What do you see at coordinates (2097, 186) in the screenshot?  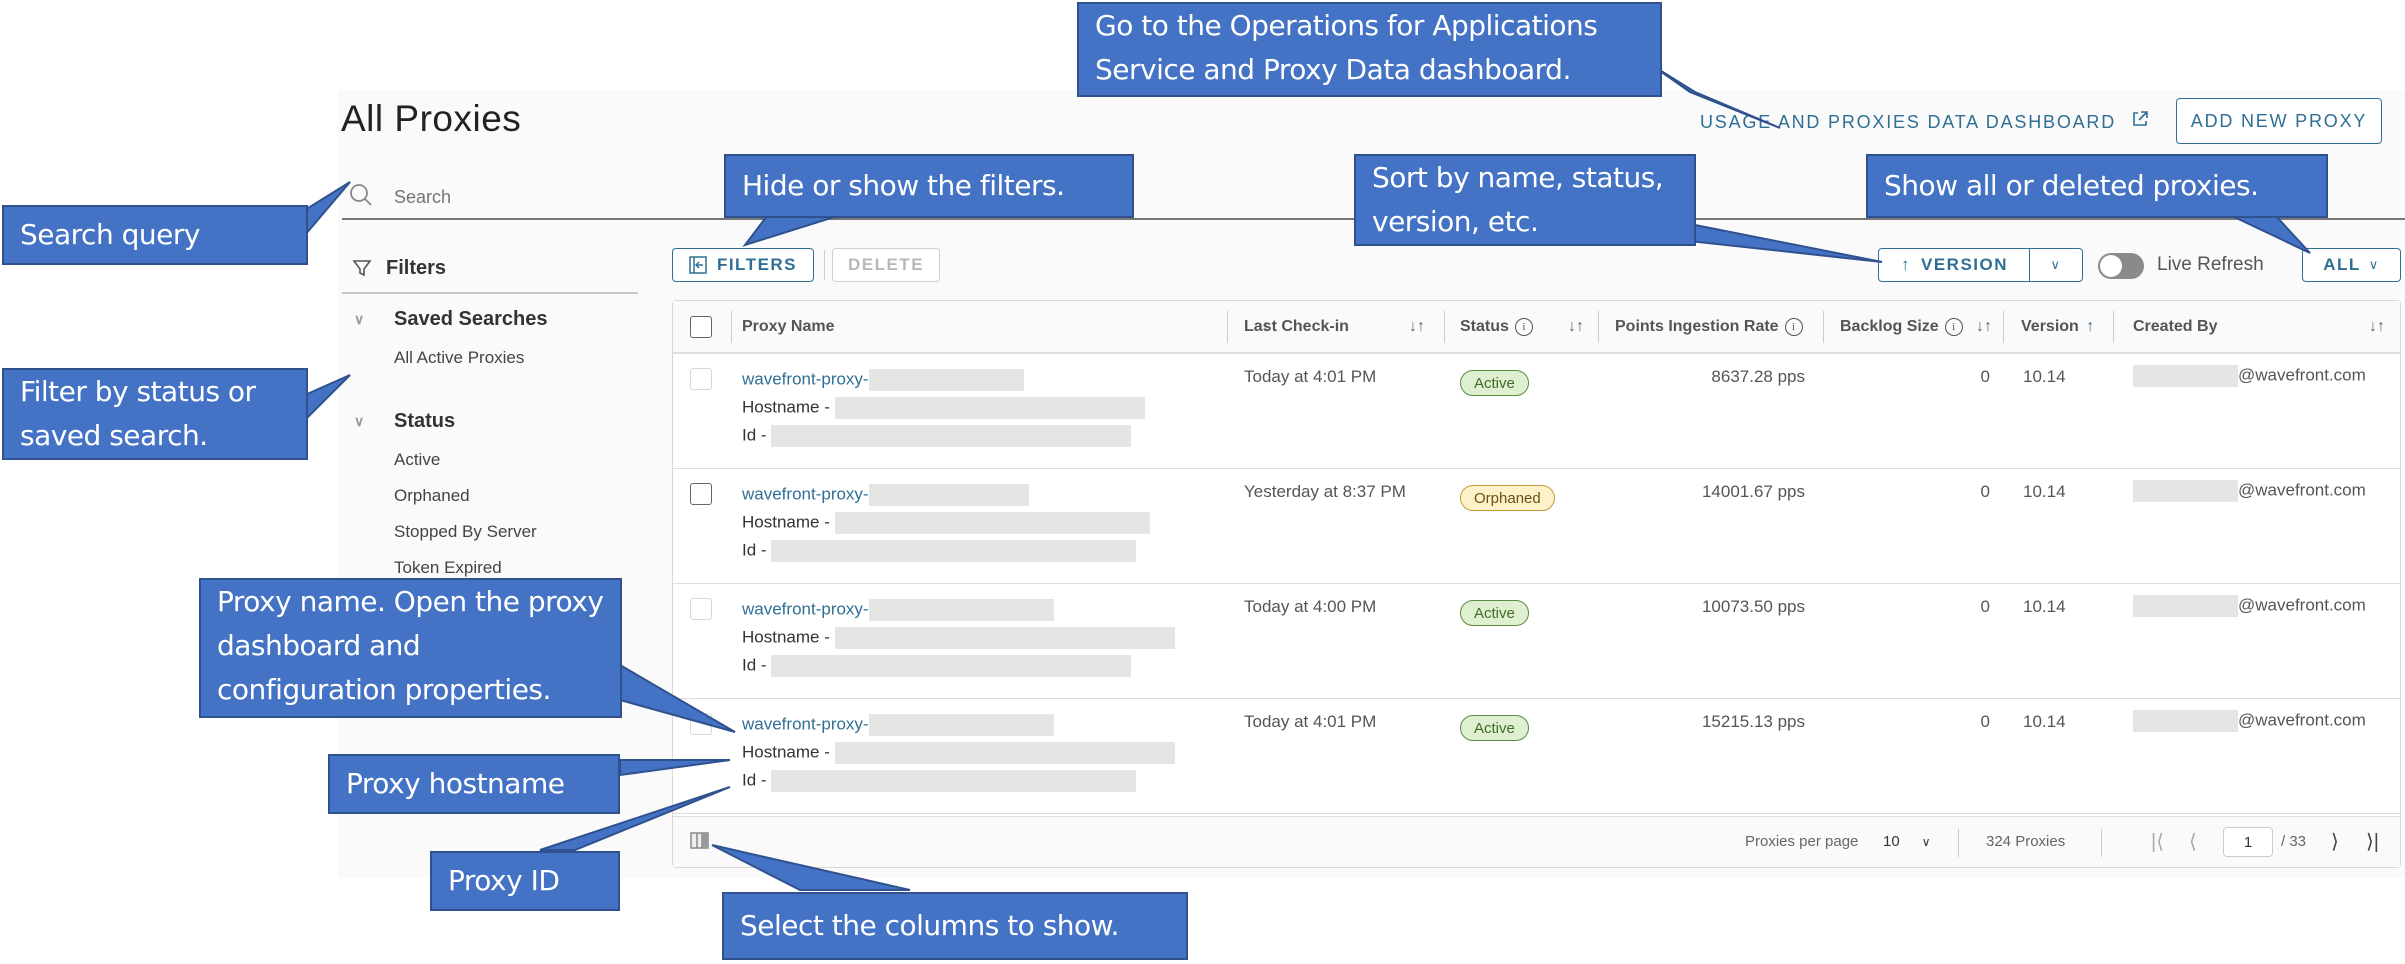 I see `callout-scope: Show all or deleted proxies.` at bounding box center [2097, 186].